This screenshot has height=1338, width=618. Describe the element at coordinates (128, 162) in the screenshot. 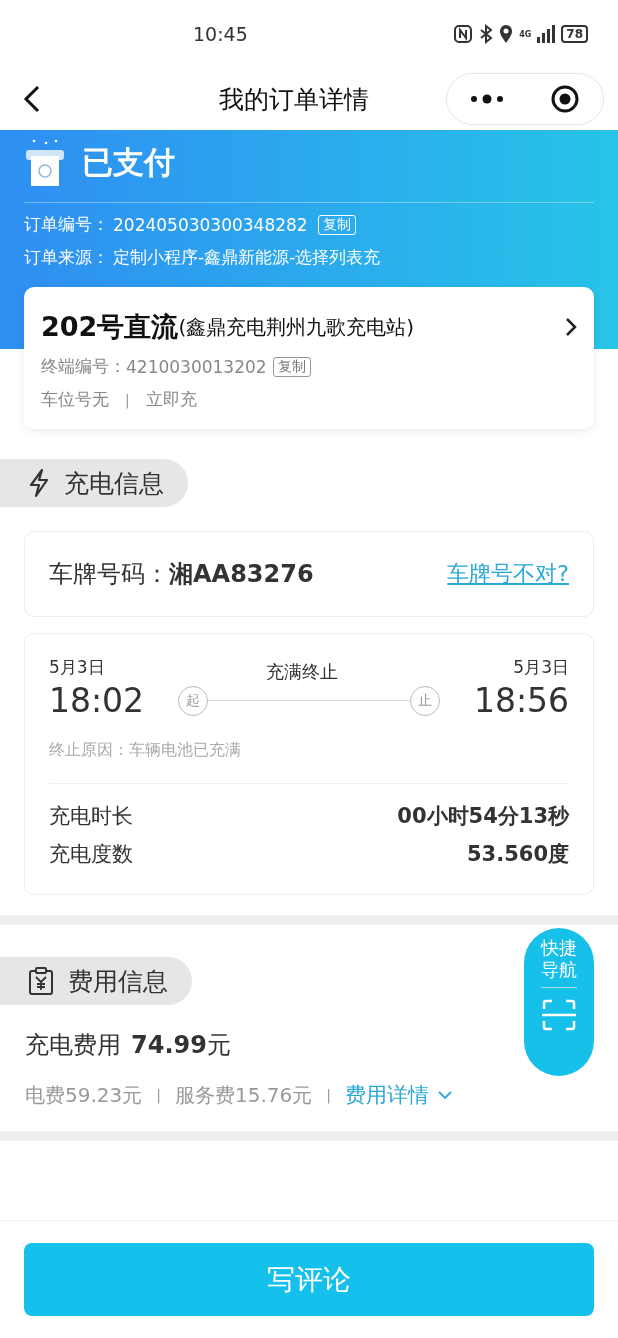

I see `payment-status: 已支付` at that location.